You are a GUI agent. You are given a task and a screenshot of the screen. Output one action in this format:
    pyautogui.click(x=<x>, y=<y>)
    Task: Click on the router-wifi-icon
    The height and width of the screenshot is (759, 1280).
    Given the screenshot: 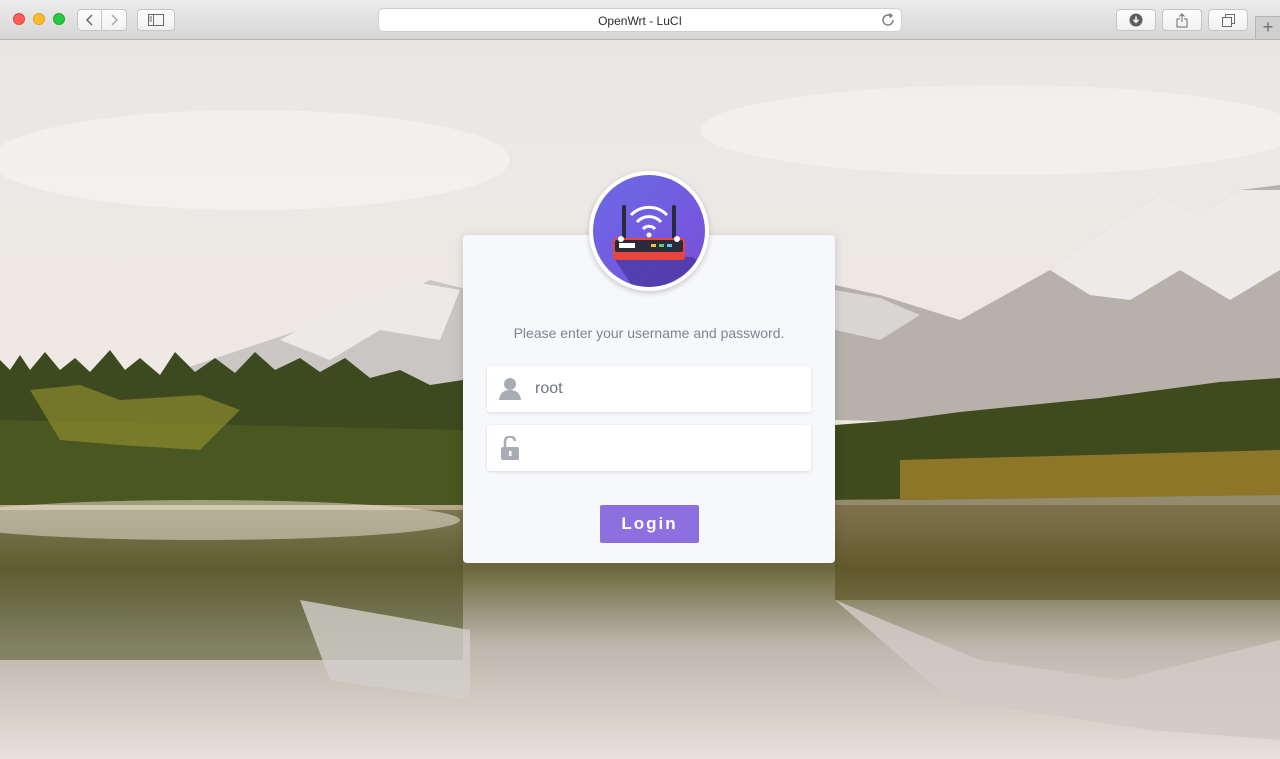 What is the action you would take?
    pyautogui.click(x=649, y=231)
    